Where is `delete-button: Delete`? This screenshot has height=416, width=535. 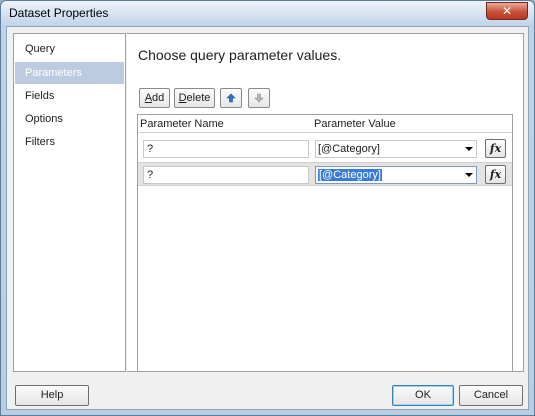 delete-button: Delete is located at coordinates (194, 98).